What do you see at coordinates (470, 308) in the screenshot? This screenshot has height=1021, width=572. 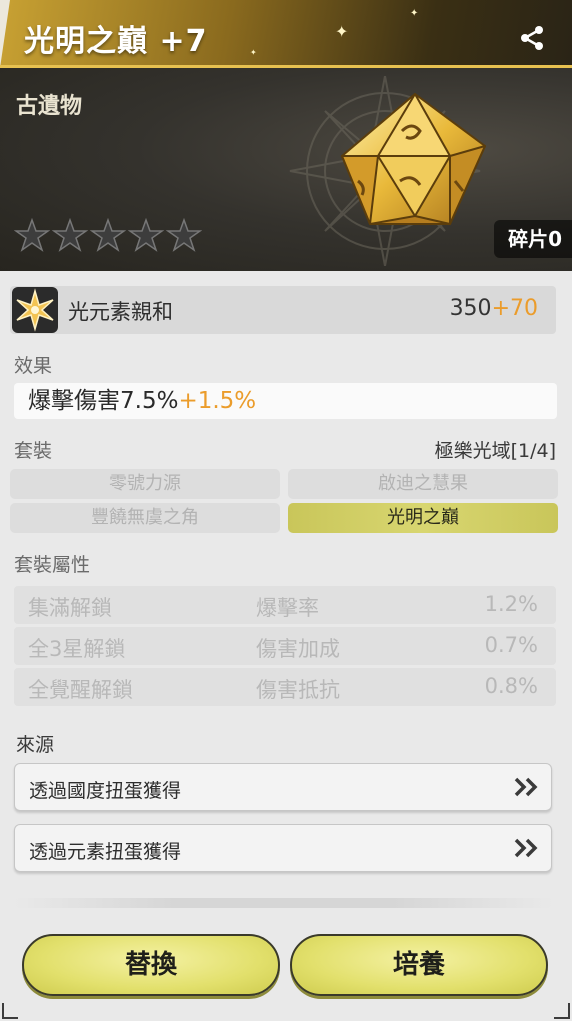 I see `affinity-base: 350` at bounding box center [470, 308].